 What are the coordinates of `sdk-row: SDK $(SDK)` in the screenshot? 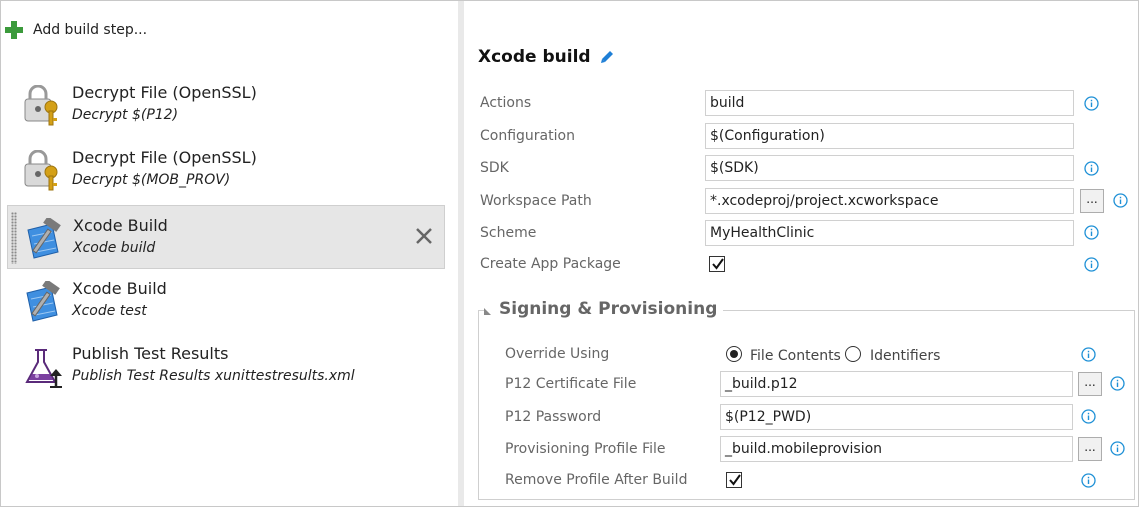 It's located at (807, 169).